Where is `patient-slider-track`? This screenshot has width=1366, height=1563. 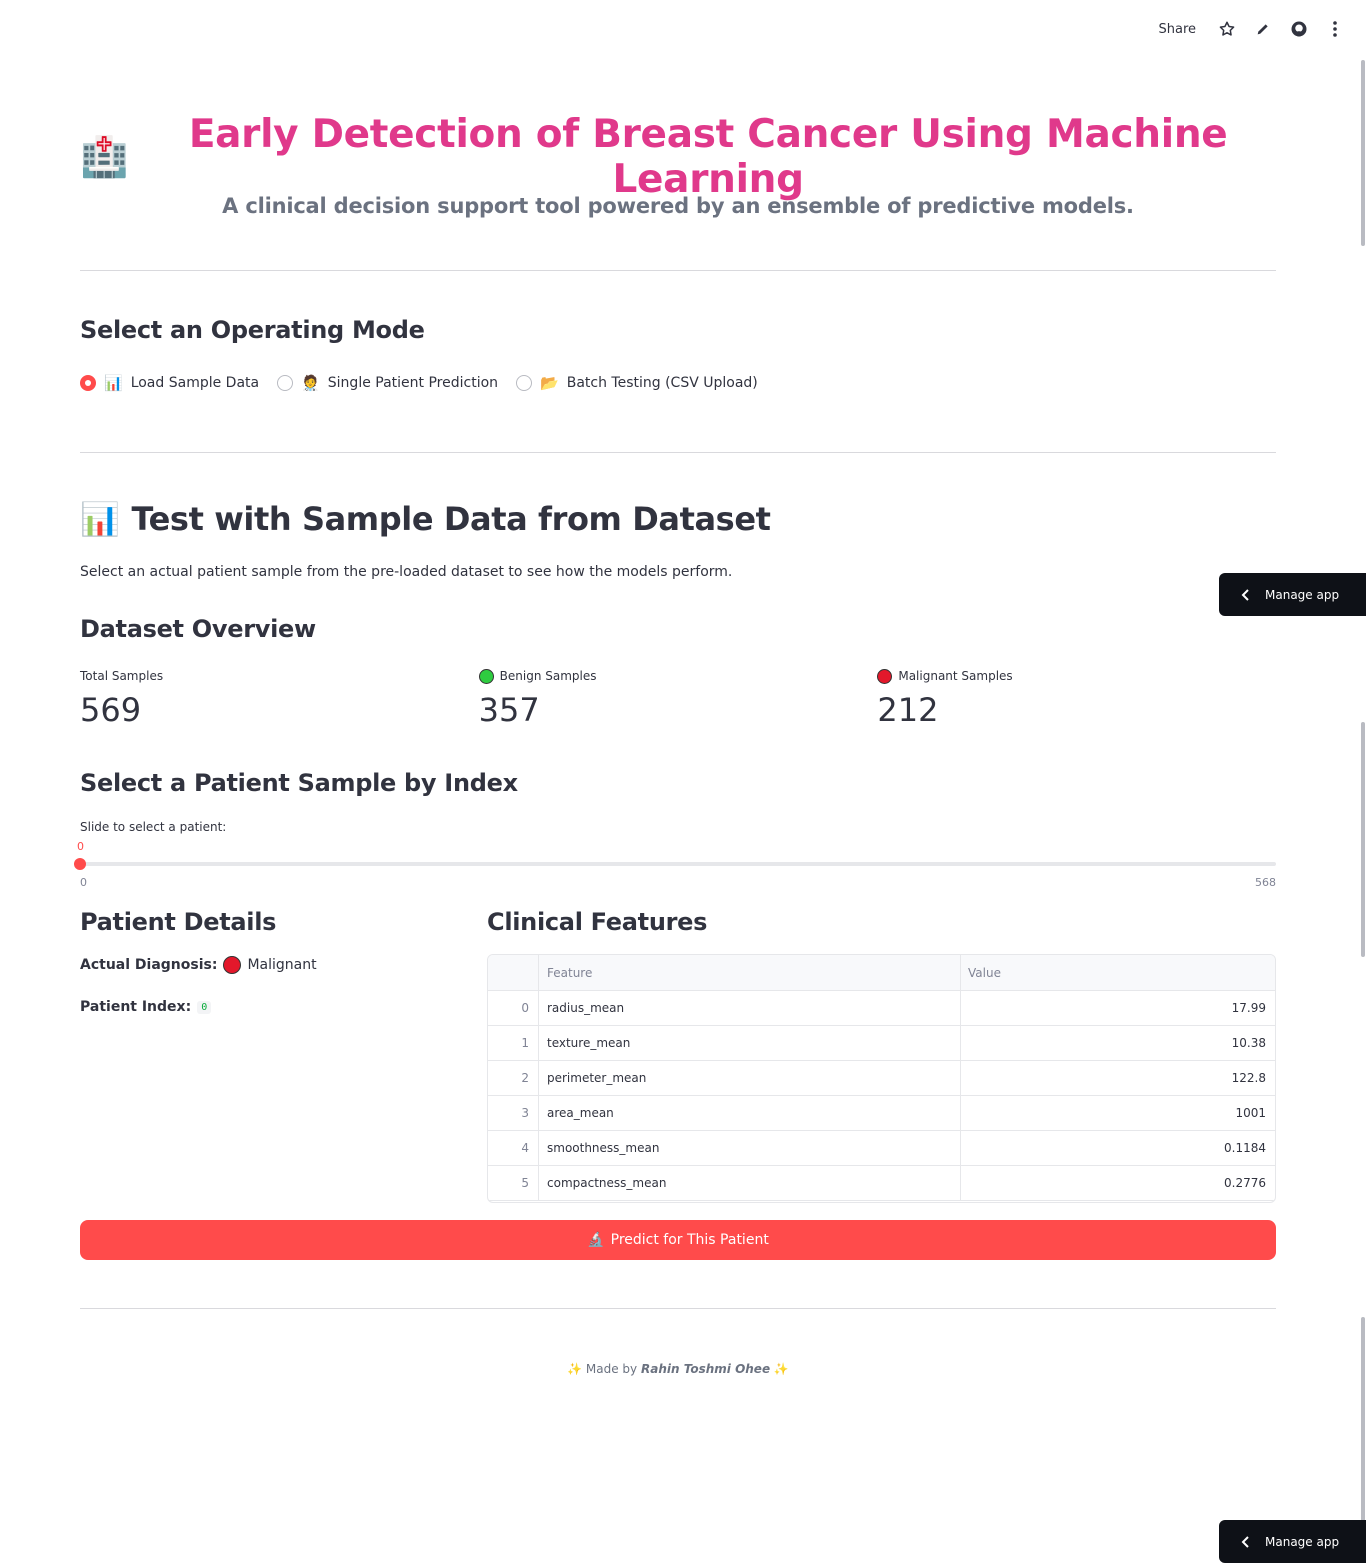 patient-slider-track is located at coordinates (678, 864).